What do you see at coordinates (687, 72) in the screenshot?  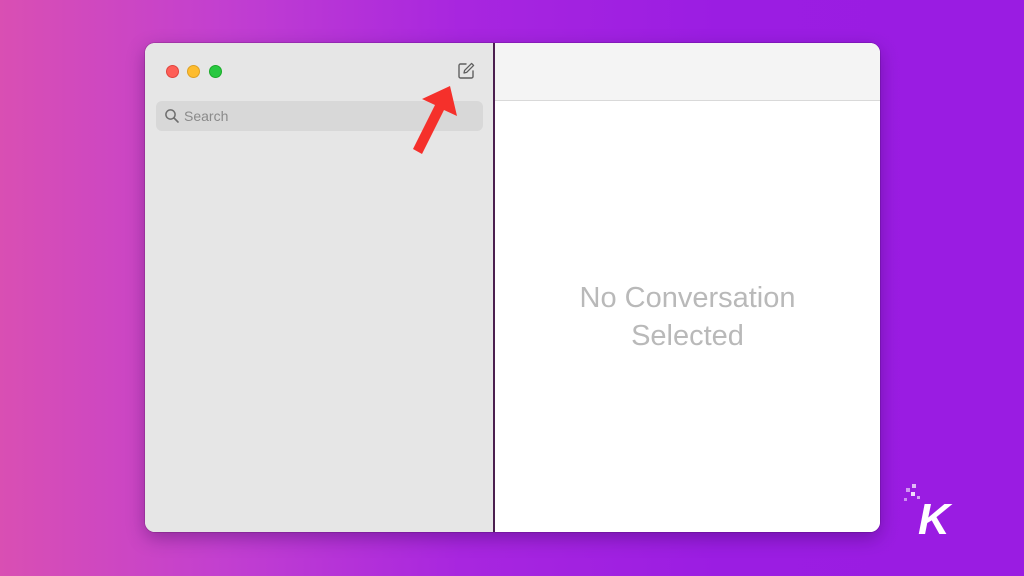 I see `conversation-header` at bounding box center [687, 72].